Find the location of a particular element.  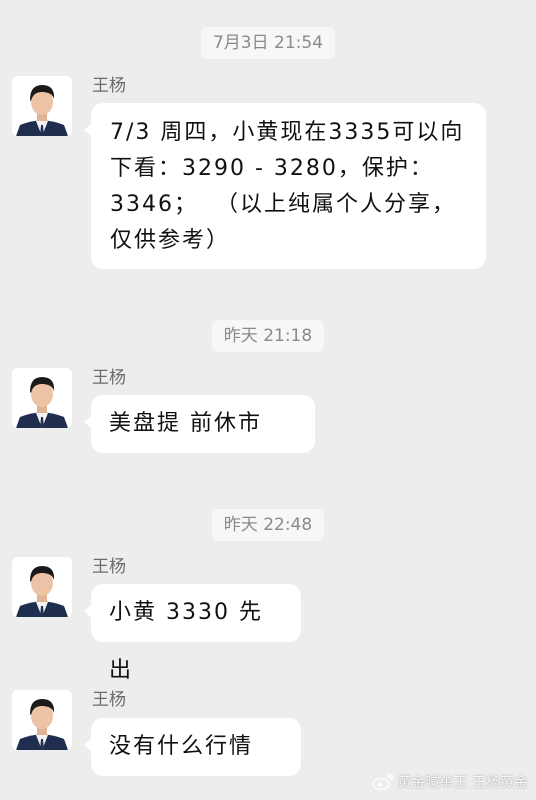

message-bubble: 没有什么行情 is located at coordinates (192, 747).